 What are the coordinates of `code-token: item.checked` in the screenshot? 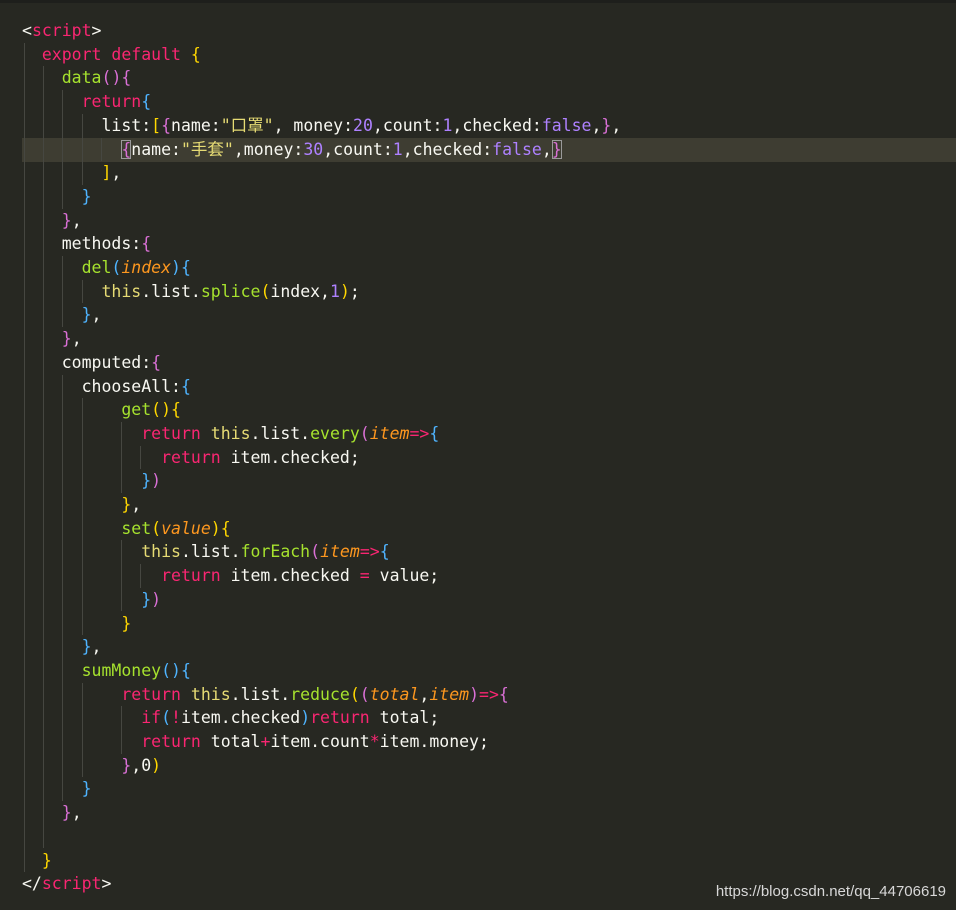 It's located at (290, 576).